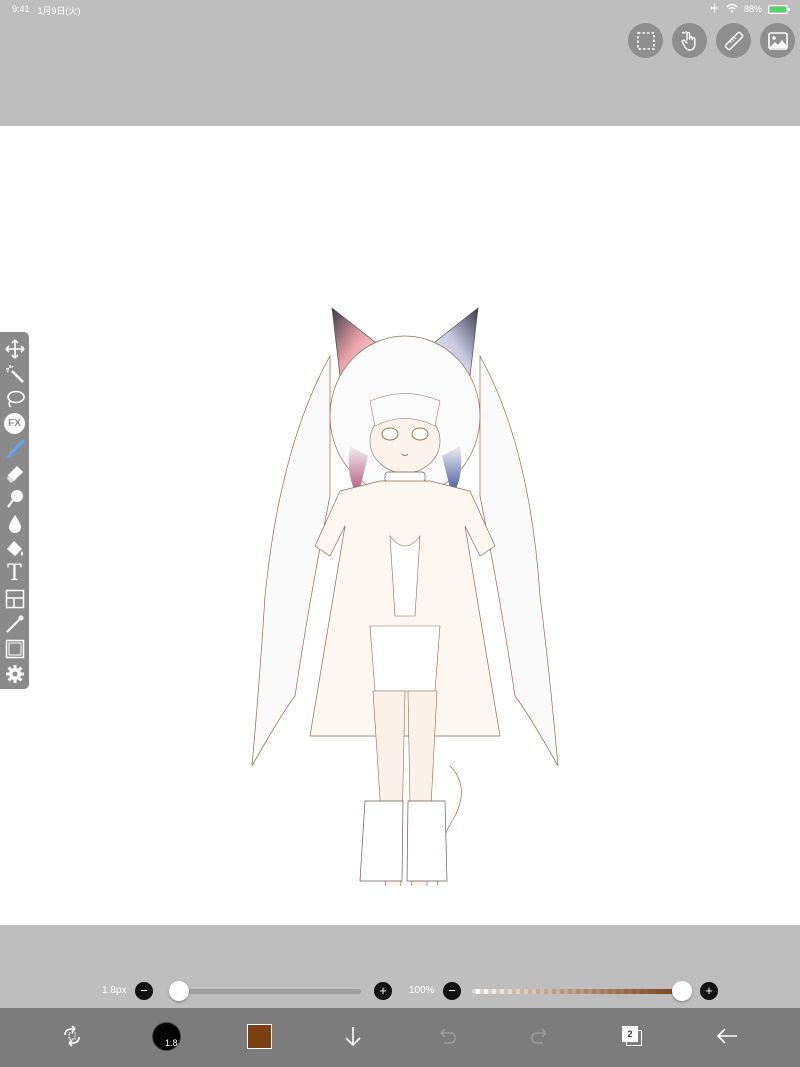  I want to click on brush-size-slider, so click(268, 991).